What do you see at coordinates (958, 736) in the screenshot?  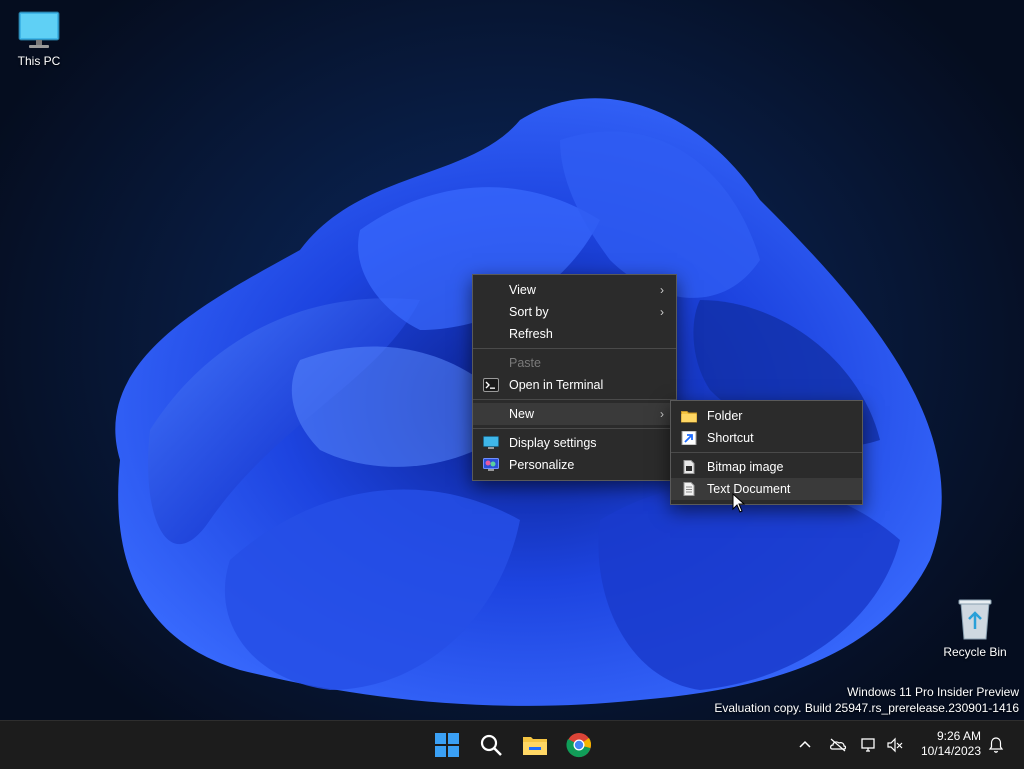 I see `clock-time: 9:26 AM` at bounding box center [958, 736].